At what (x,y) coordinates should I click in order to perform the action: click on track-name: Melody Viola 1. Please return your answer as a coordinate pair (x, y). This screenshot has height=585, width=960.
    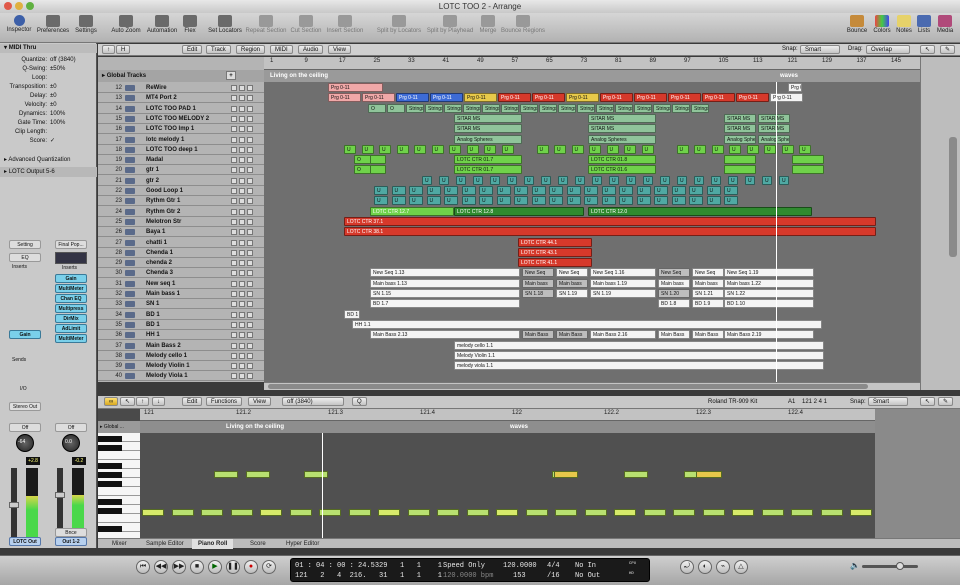
    Looking at the image, I should click on (167, 376).